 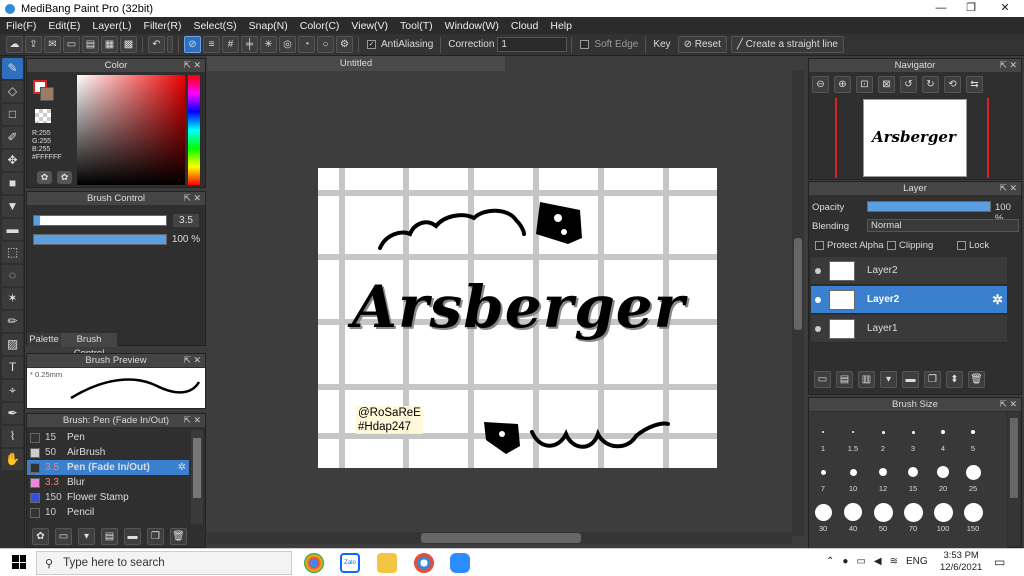 I want to click on snap-ellipse-icon: ○, so click(x=325, y=44).